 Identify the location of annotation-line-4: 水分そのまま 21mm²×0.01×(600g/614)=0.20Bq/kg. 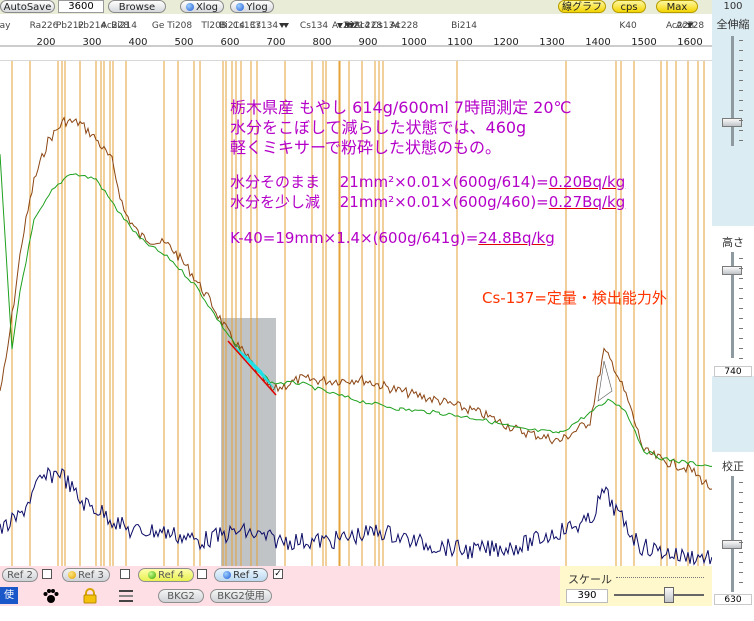
(427, 181).